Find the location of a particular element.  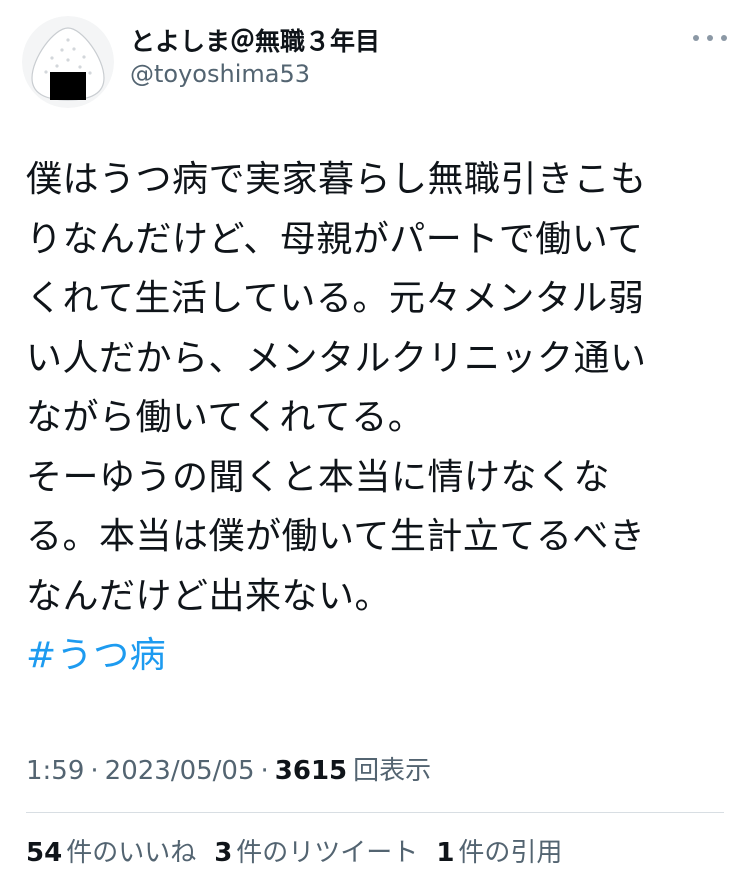

views-count: 3615 is located at coordinates (311, 771).